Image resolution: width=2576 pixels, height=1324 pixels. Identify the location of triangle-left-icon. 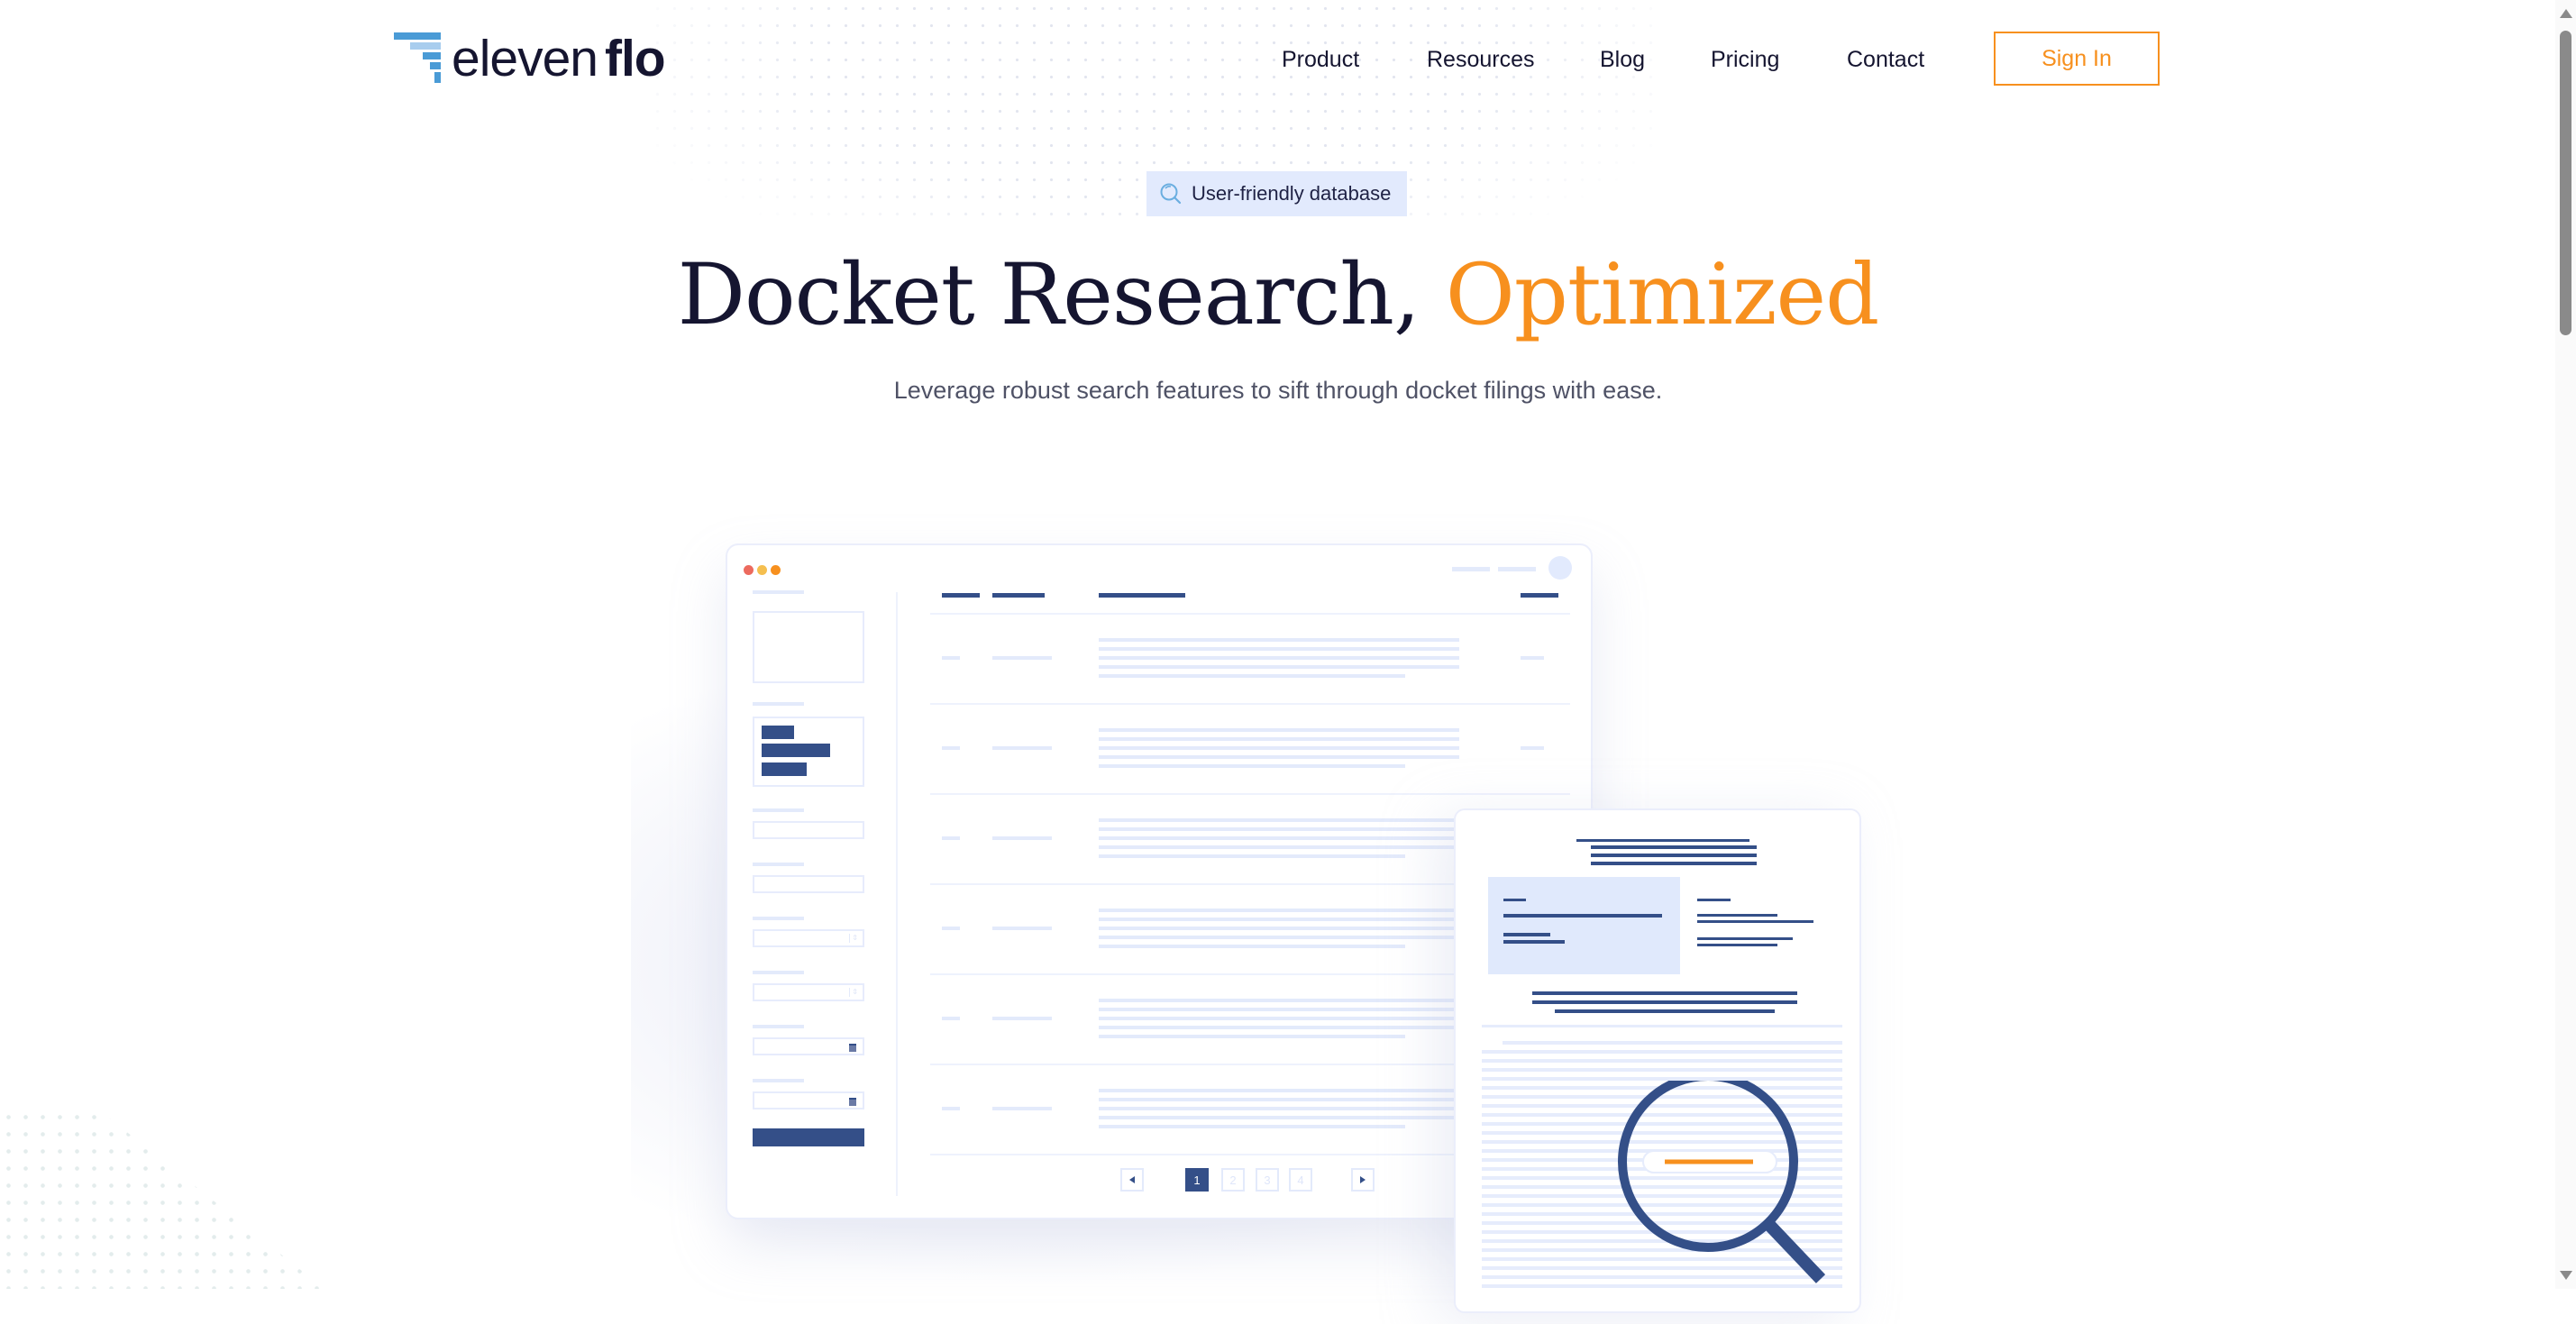
(1132, 1179).